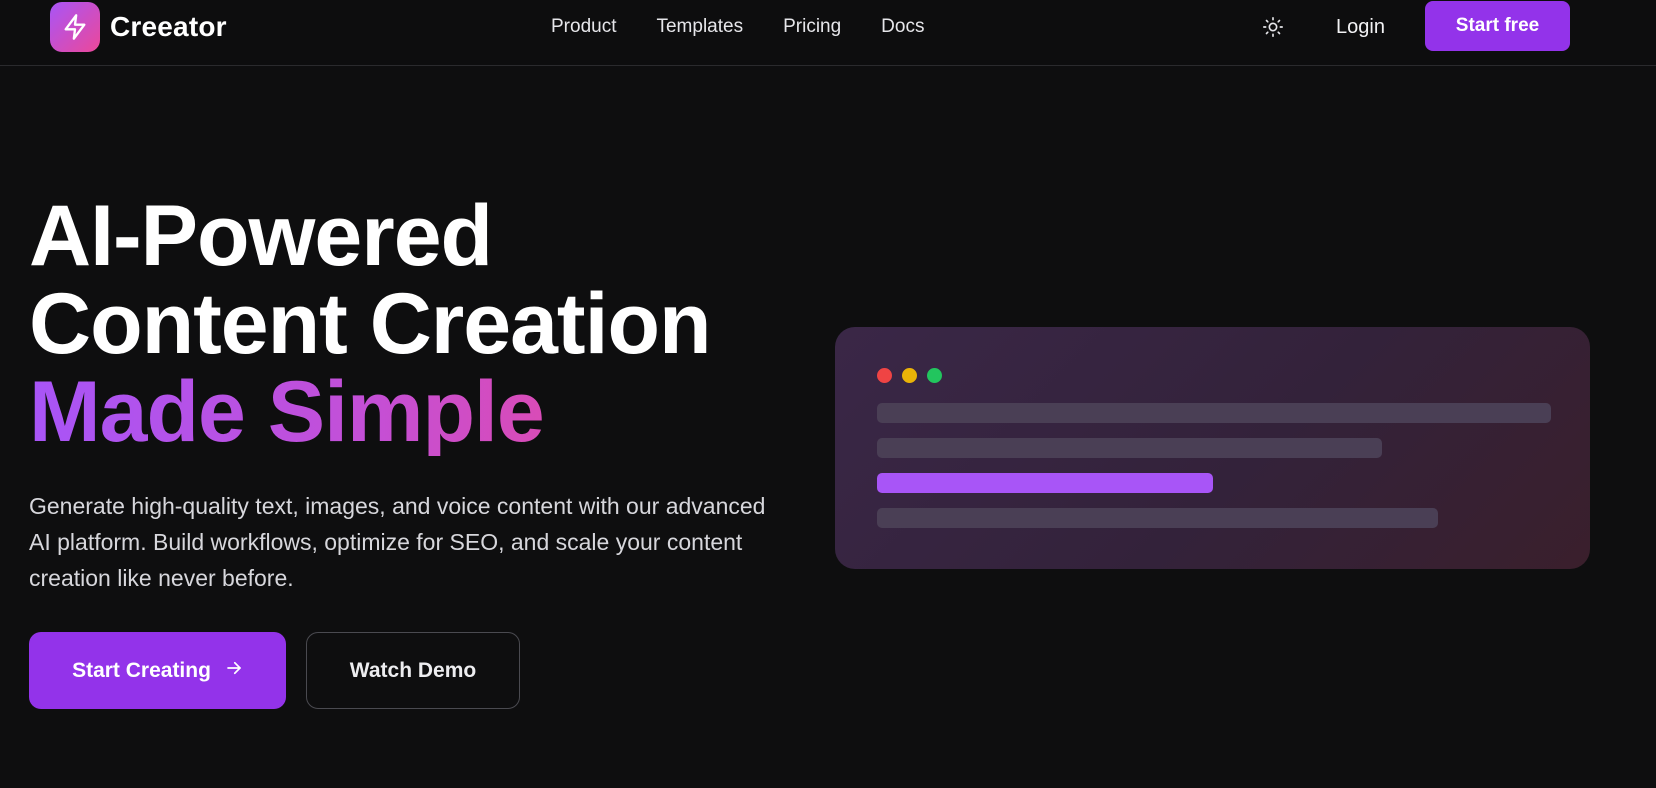 The width and height of the screenshot is (1656, 788). What do you see at coordinates (234, 671) in the screenshot?
I see `arrow-right-icon` at bounding box center [234, 671].